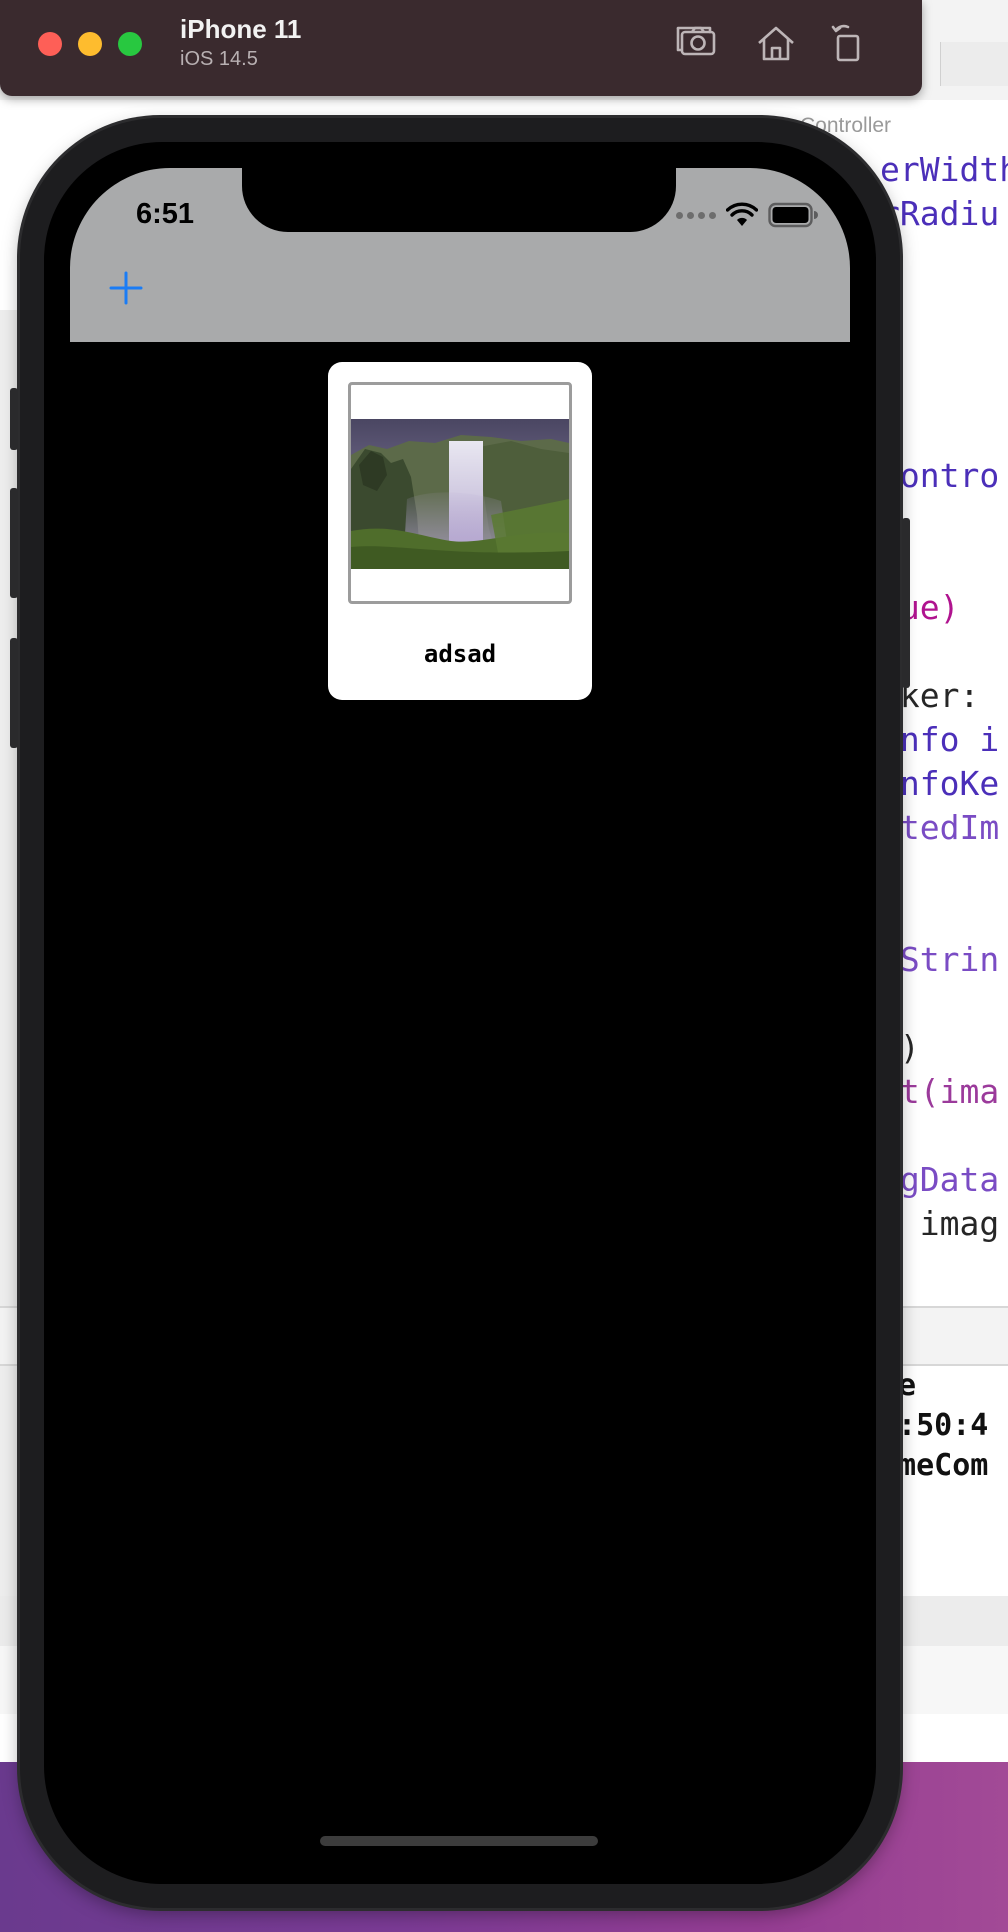 This screenshot has height=1932, width=1008. What do you see at coordinates (90, 44) in the screenshot?
I see `minimize-window-button` at bounding box center [90, 44].